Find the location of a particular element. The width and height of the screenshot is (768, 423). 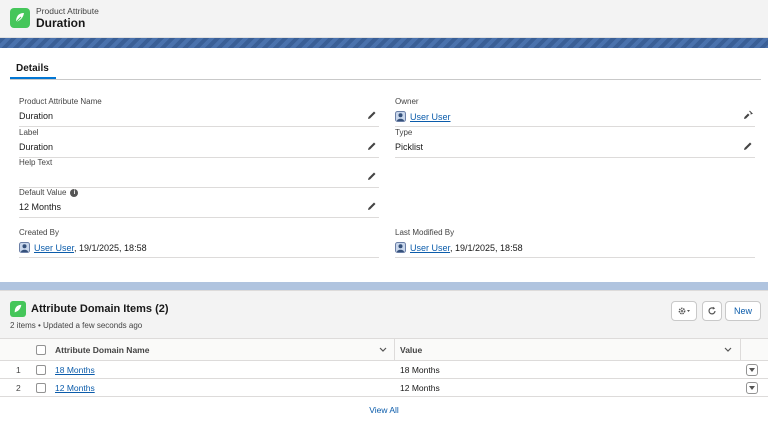

domain-item-value: 18 Months is located at coordinates (420, 370).